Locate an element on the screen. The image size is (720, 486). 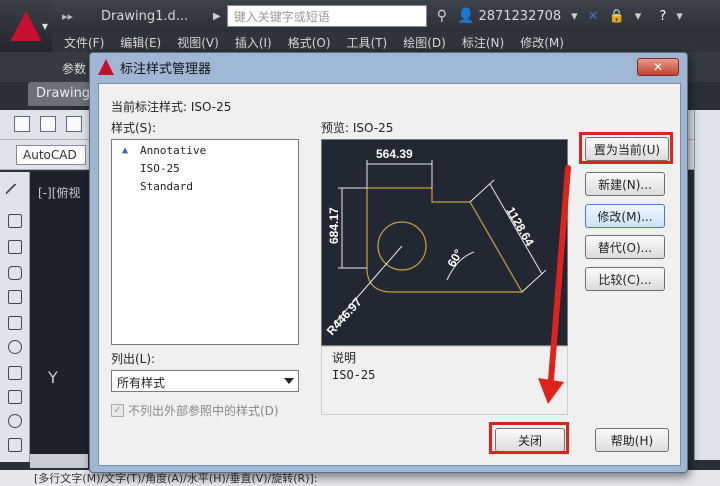
ellipse-icon is located at coordinates (15, 421).